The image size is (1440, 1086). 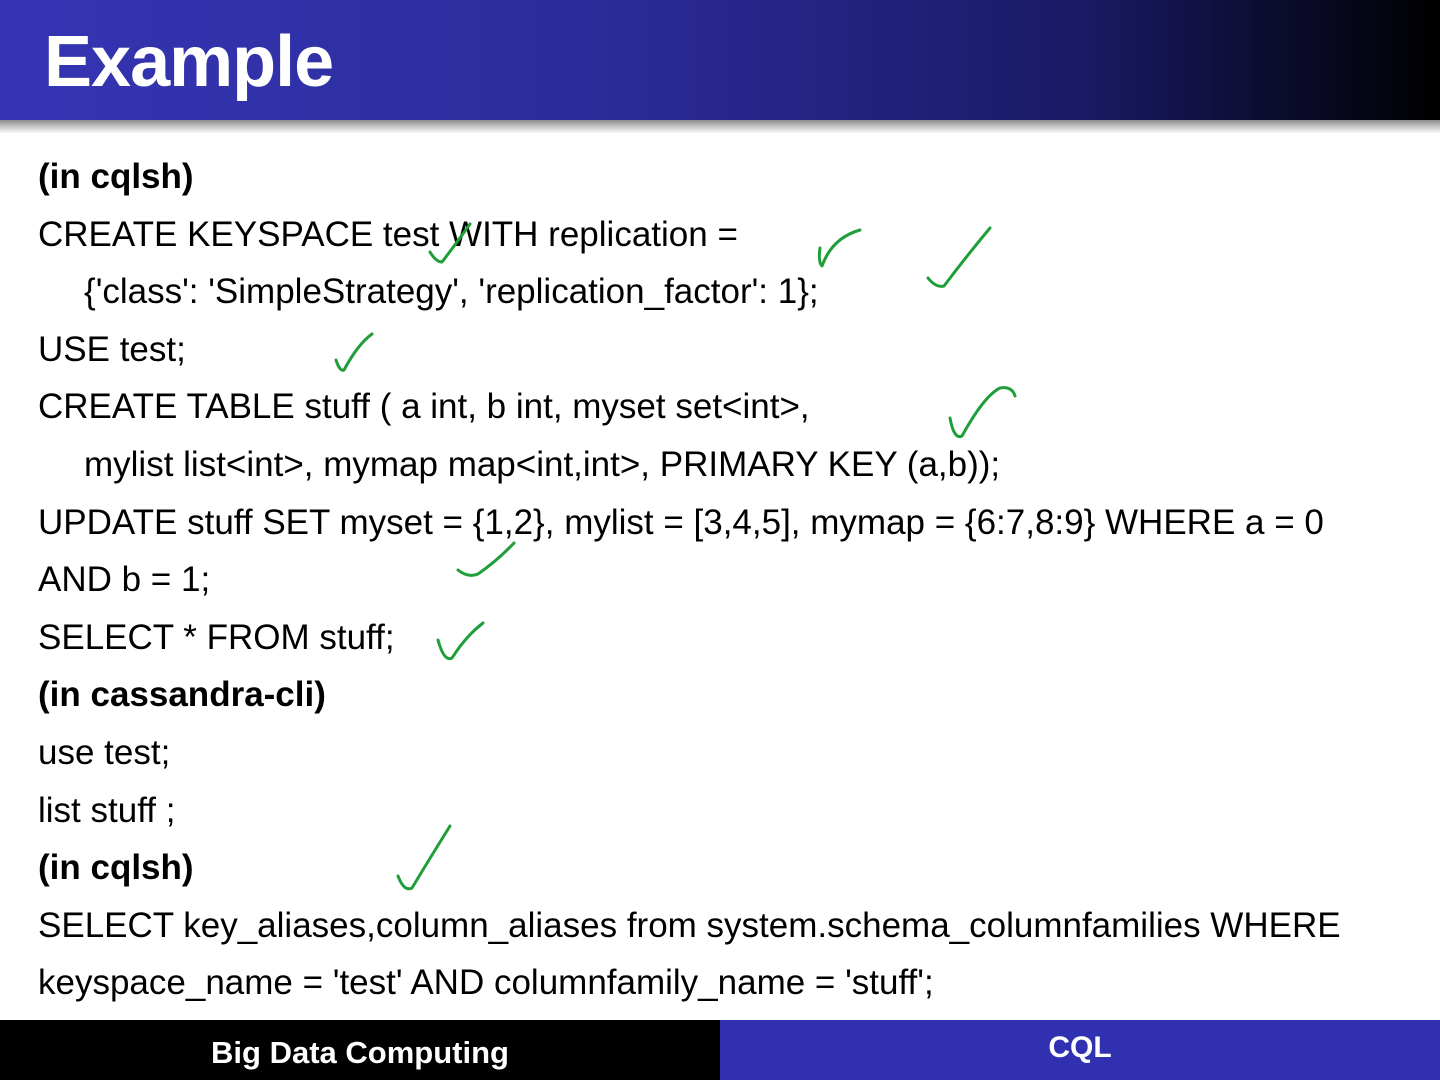 What do you see at coordinates (216, 637) in the screenshot?
I see `code-line: SELECT * FROM stuff;` at bounding box center [216, 637].